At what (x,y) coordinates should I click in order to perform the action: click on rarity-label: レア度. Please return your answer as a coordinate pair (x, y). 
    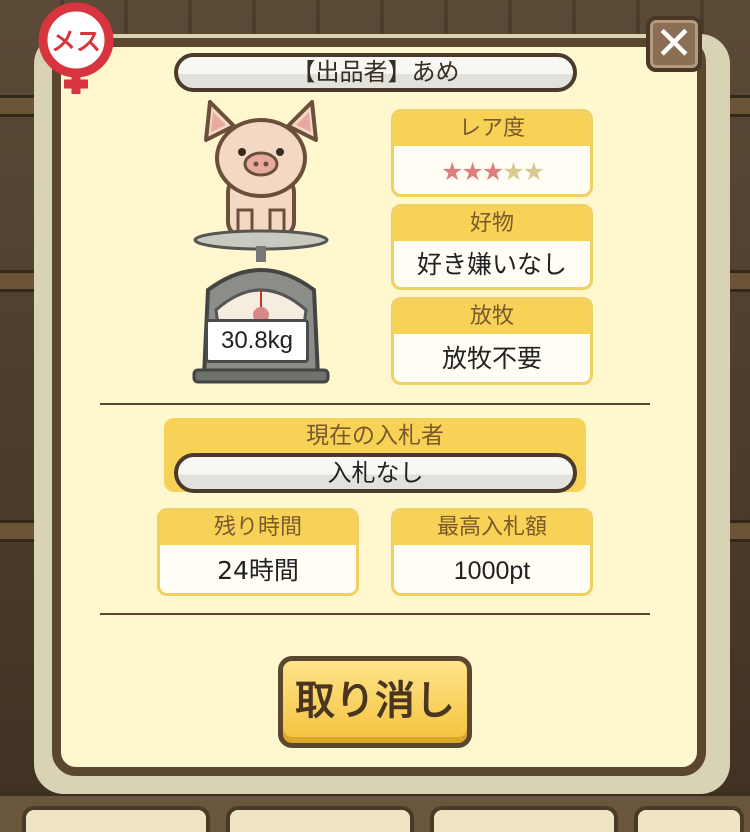
    Looking at the image, I should click on (492, 129).